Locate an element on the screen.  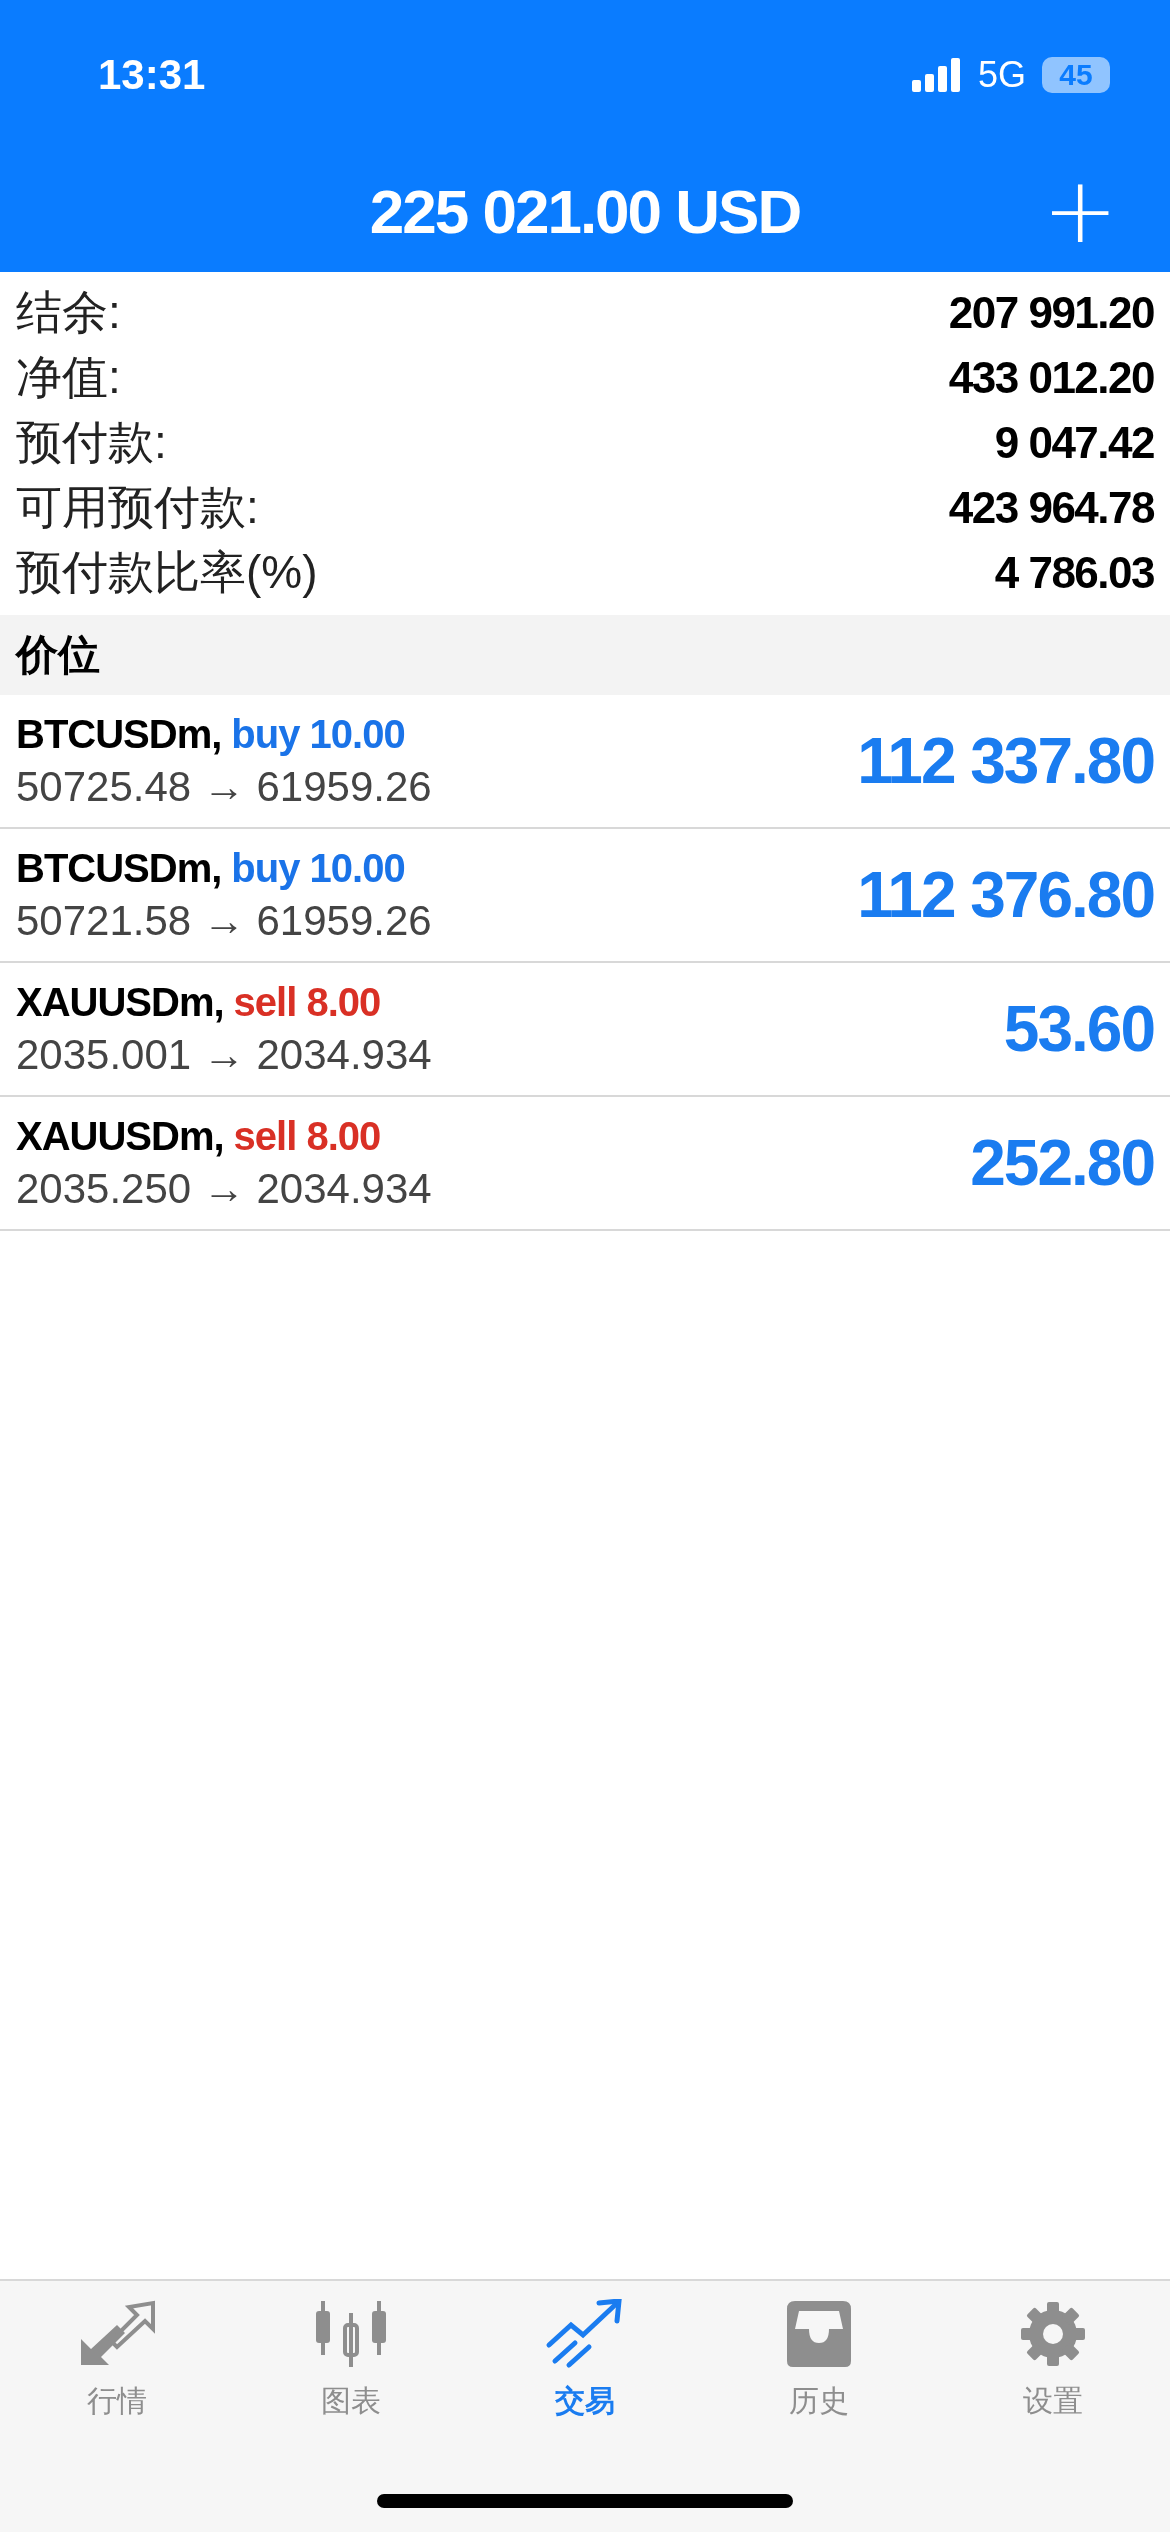
position-row: BTCUSDm, buy 10.00 50721.58 → 61959.26 112 376.80 is located at coordinates (585, 896).